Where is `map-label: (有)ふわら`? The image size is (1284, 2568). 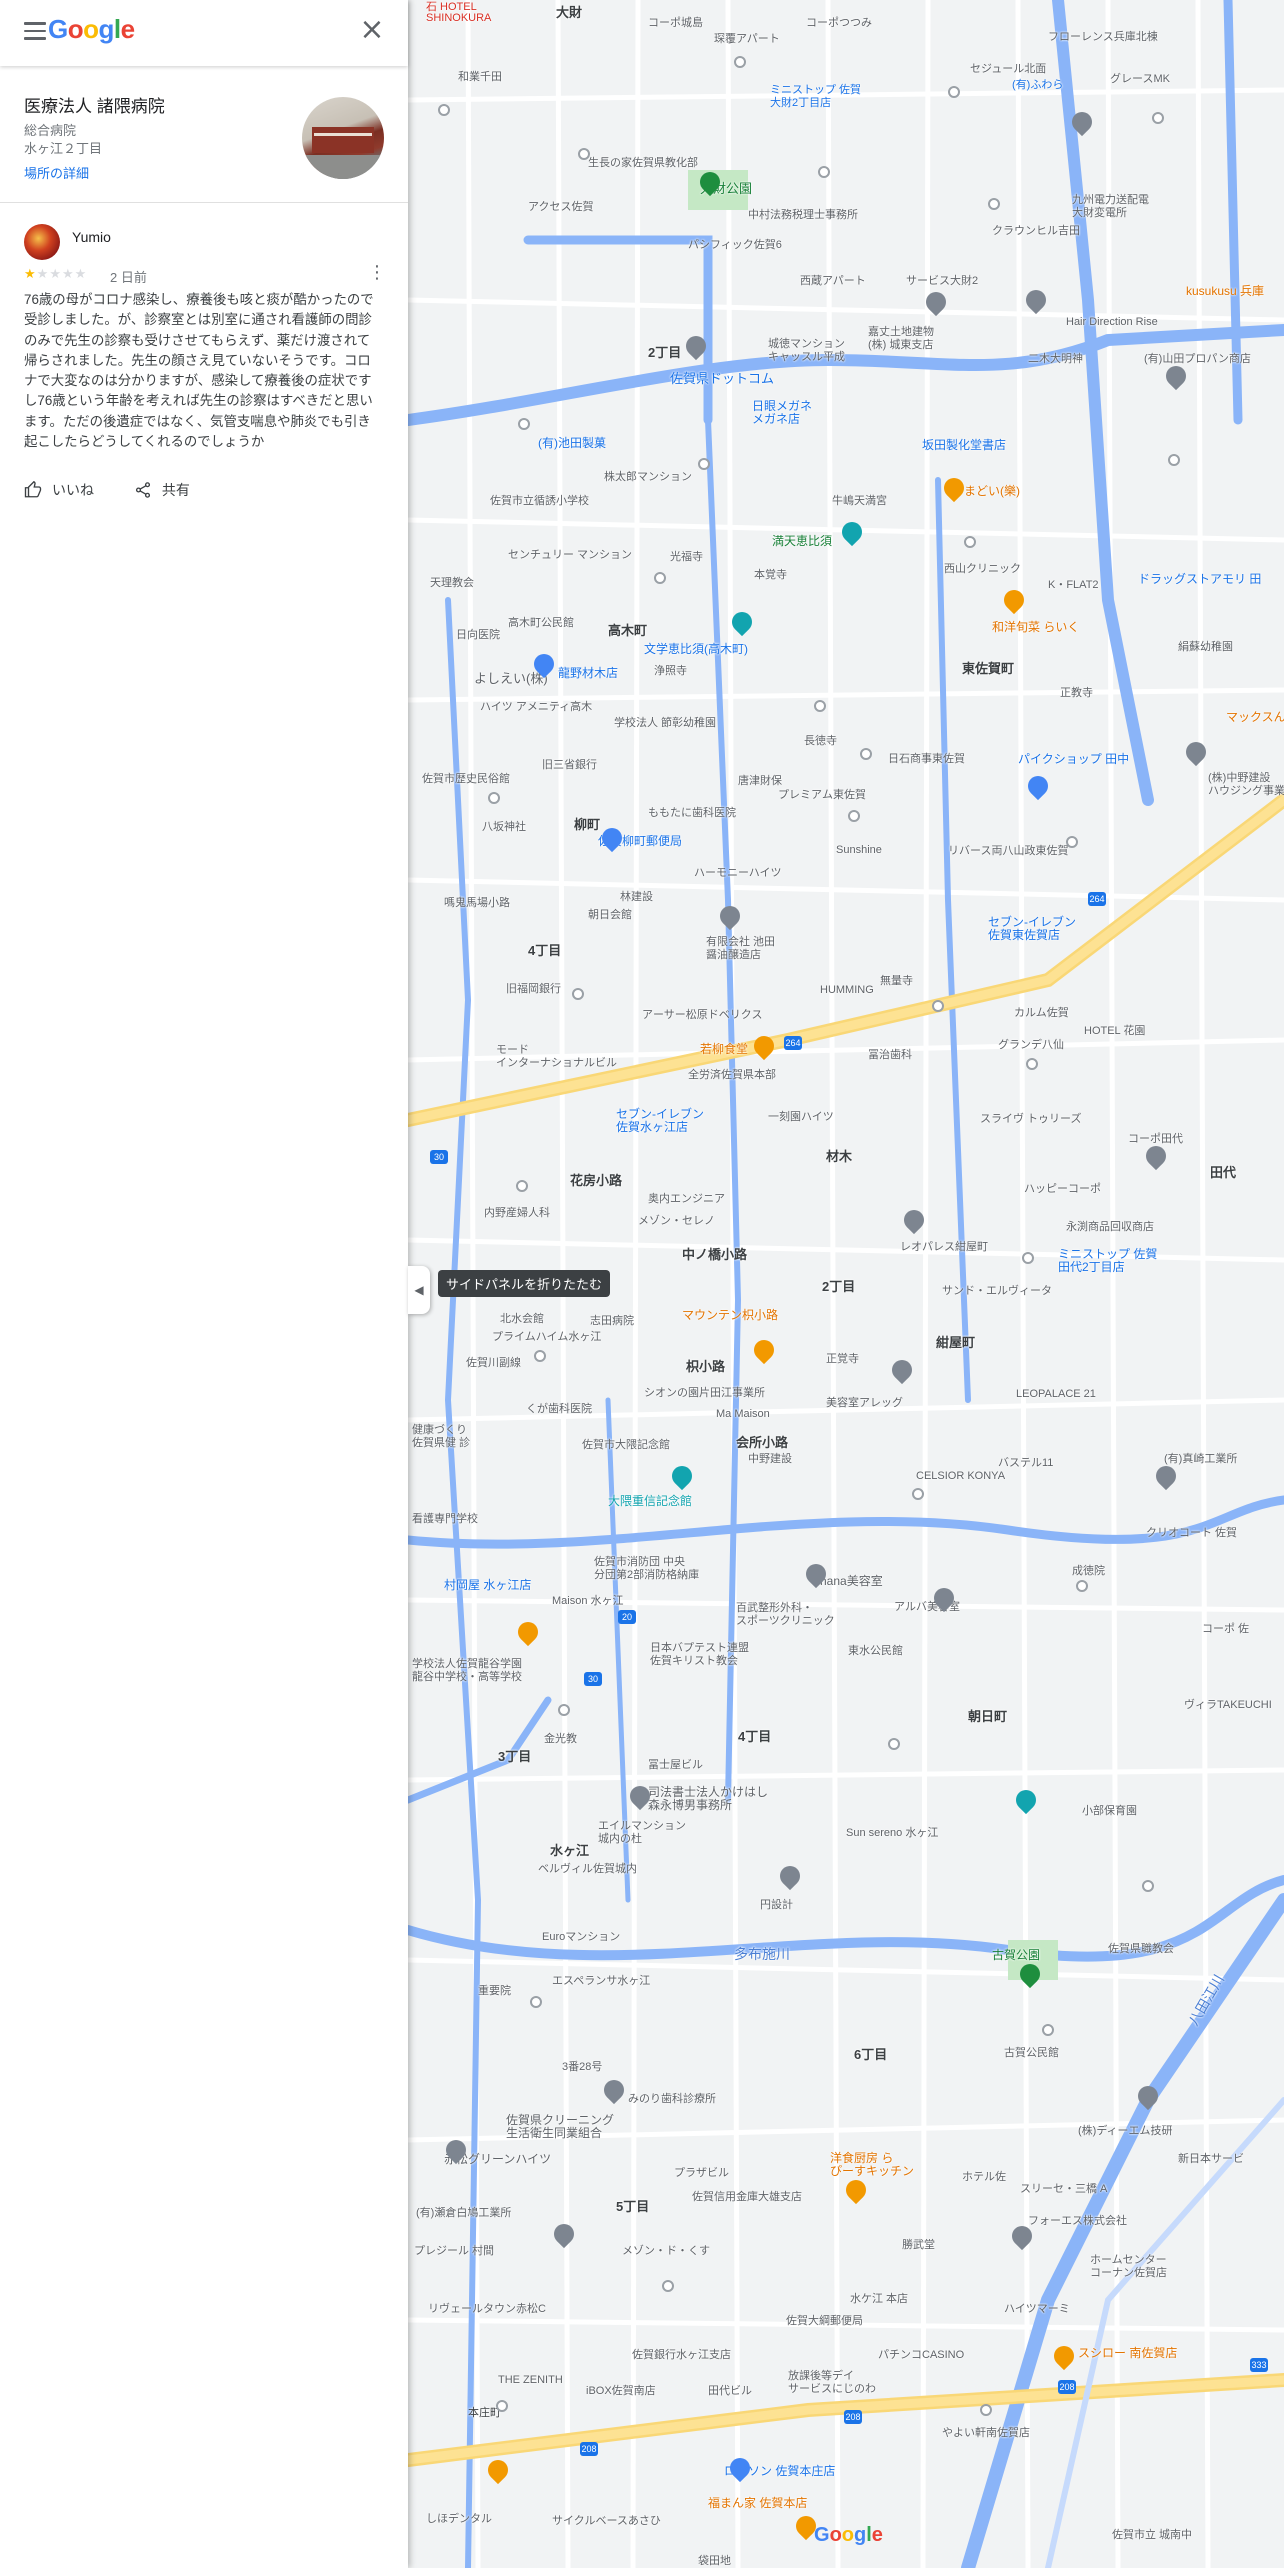
map-label: (有)ふわら is located at coordinates (1037, 84).